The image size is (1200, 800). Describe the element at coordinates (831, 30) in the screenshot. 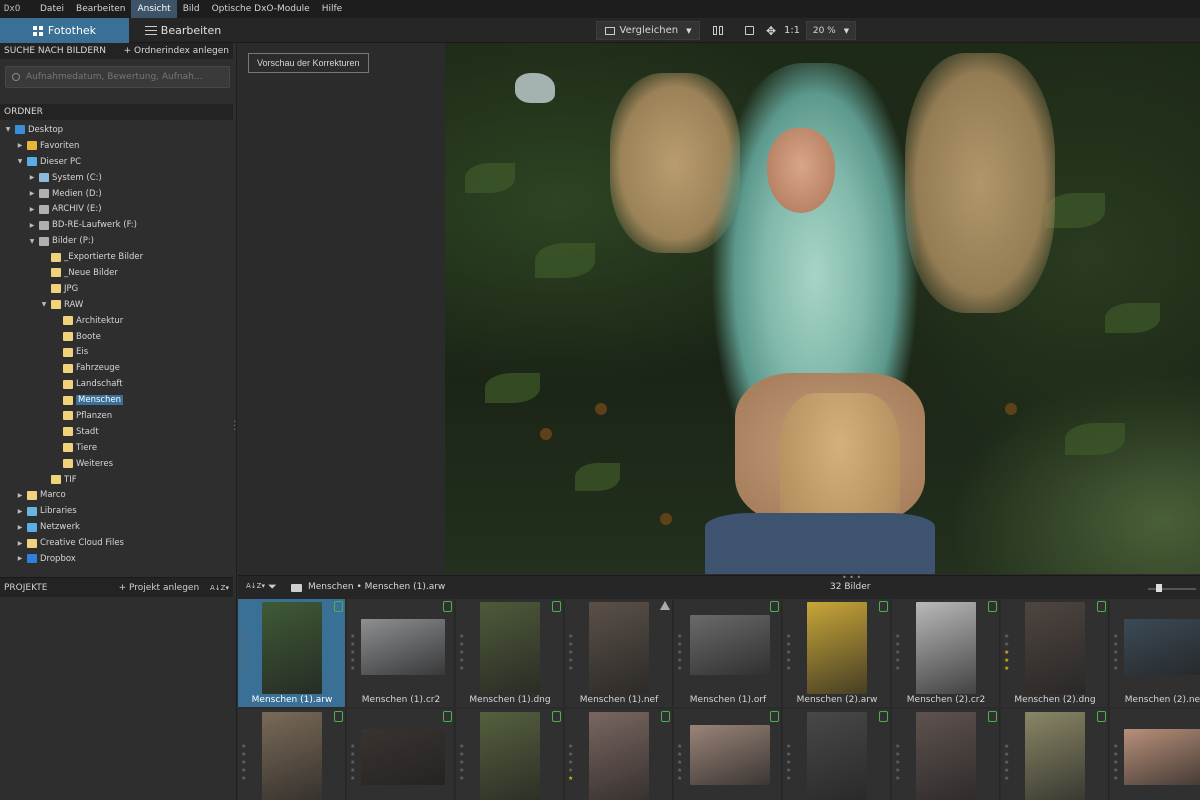

I see `zoom-select: 20 % ▼` at that location.